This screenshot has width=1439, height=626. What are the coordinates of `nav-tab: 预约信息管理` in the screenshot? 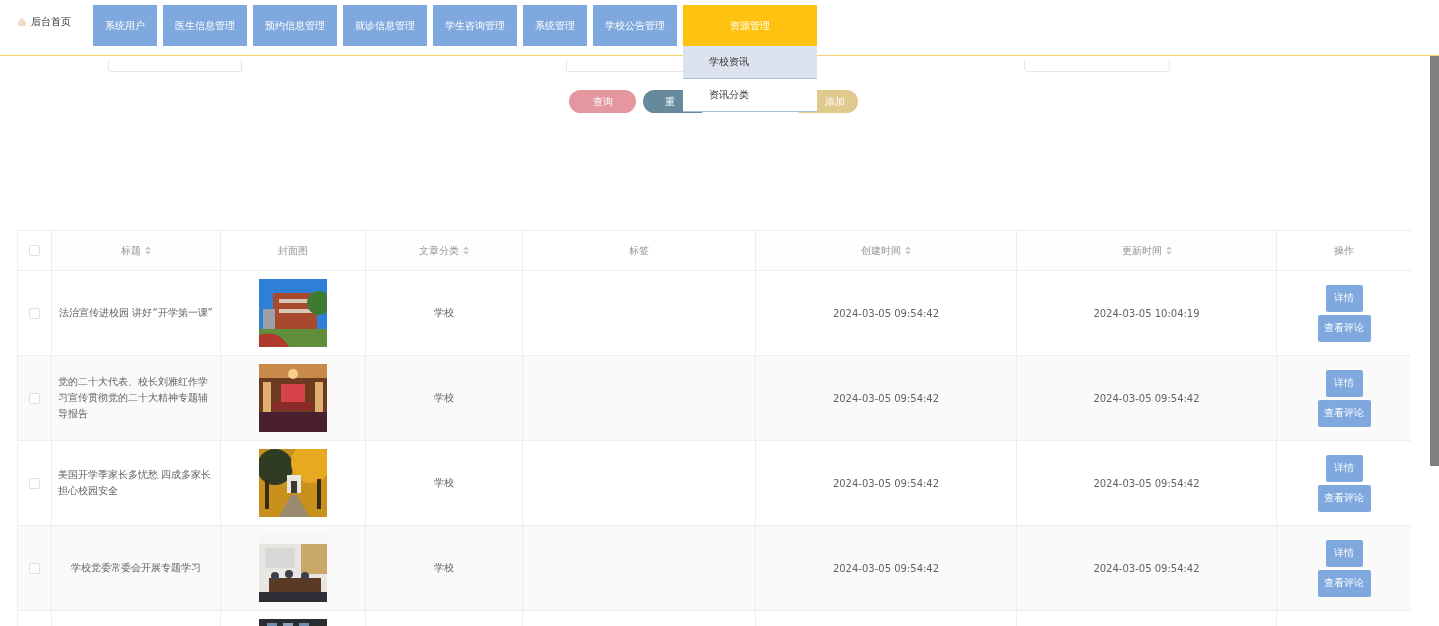 It's located at (295, 25).